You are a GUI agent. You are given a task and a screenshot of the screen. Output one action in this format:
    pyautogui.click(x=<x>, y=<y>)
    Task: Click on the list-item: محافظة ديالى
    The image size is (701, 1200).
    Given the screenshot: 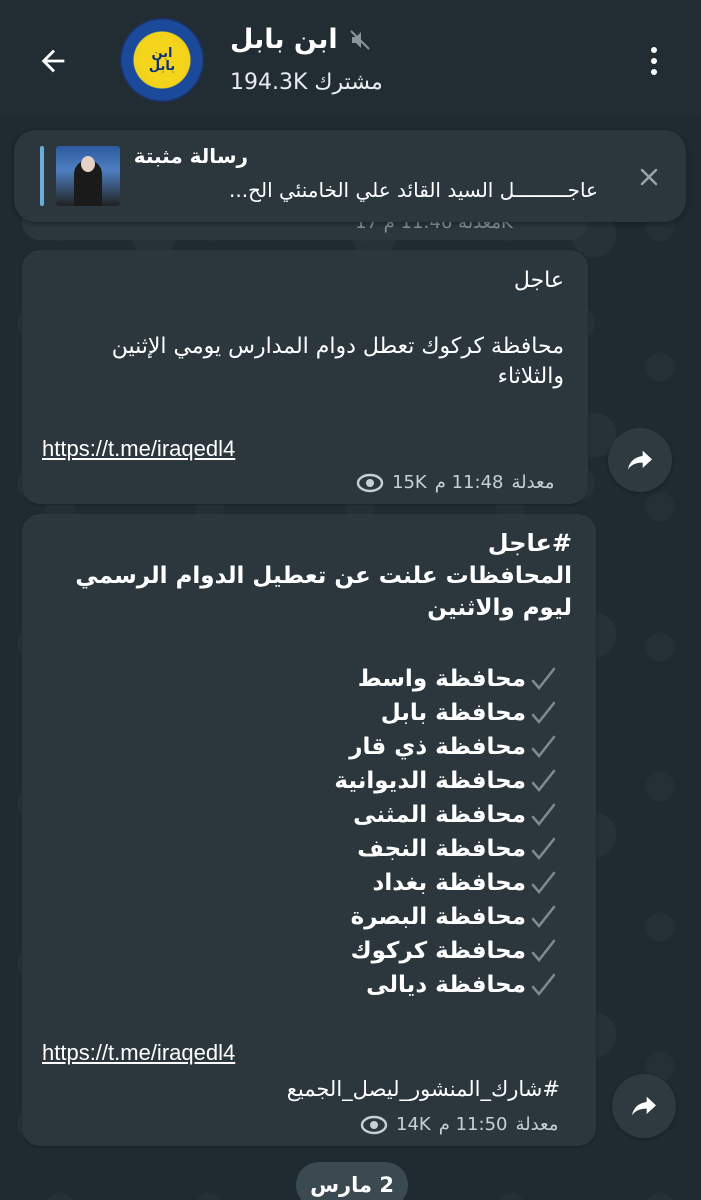 What is the action you would take?
    pyautogui.click(x=358, y=985)
    